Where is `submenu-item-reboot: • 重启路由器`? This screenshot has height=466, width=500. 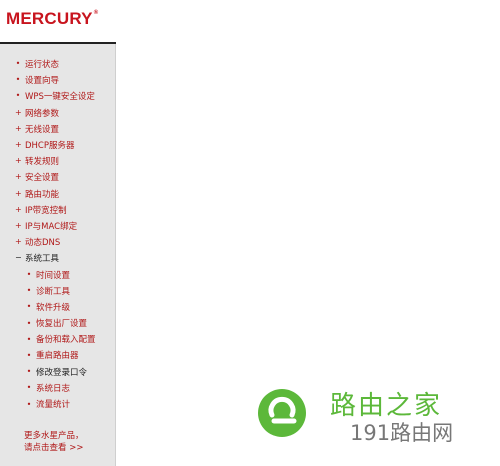 submenu-item-reboot: • 重启路由器 is located at coordinates (58, 355).